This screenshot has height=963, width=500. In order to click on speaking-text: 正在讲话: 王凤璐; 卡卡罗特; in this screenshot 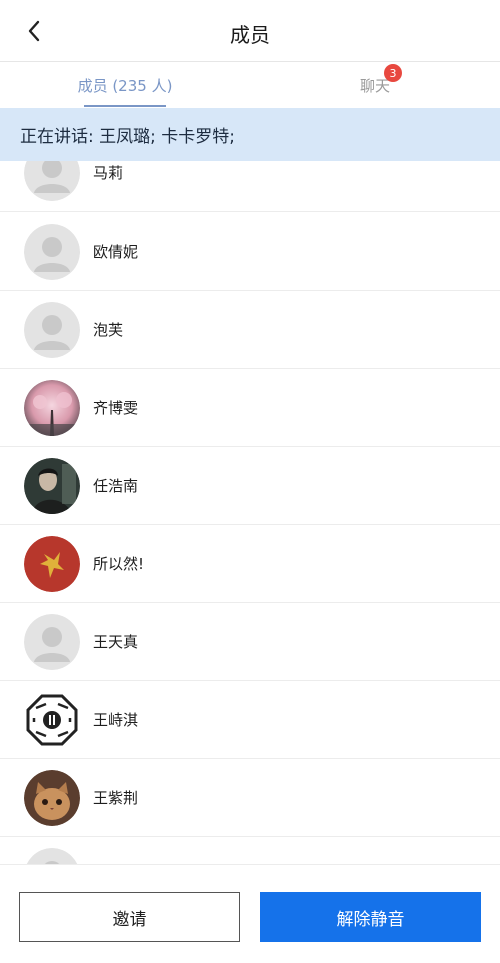, I will do `click(127, 137)`.